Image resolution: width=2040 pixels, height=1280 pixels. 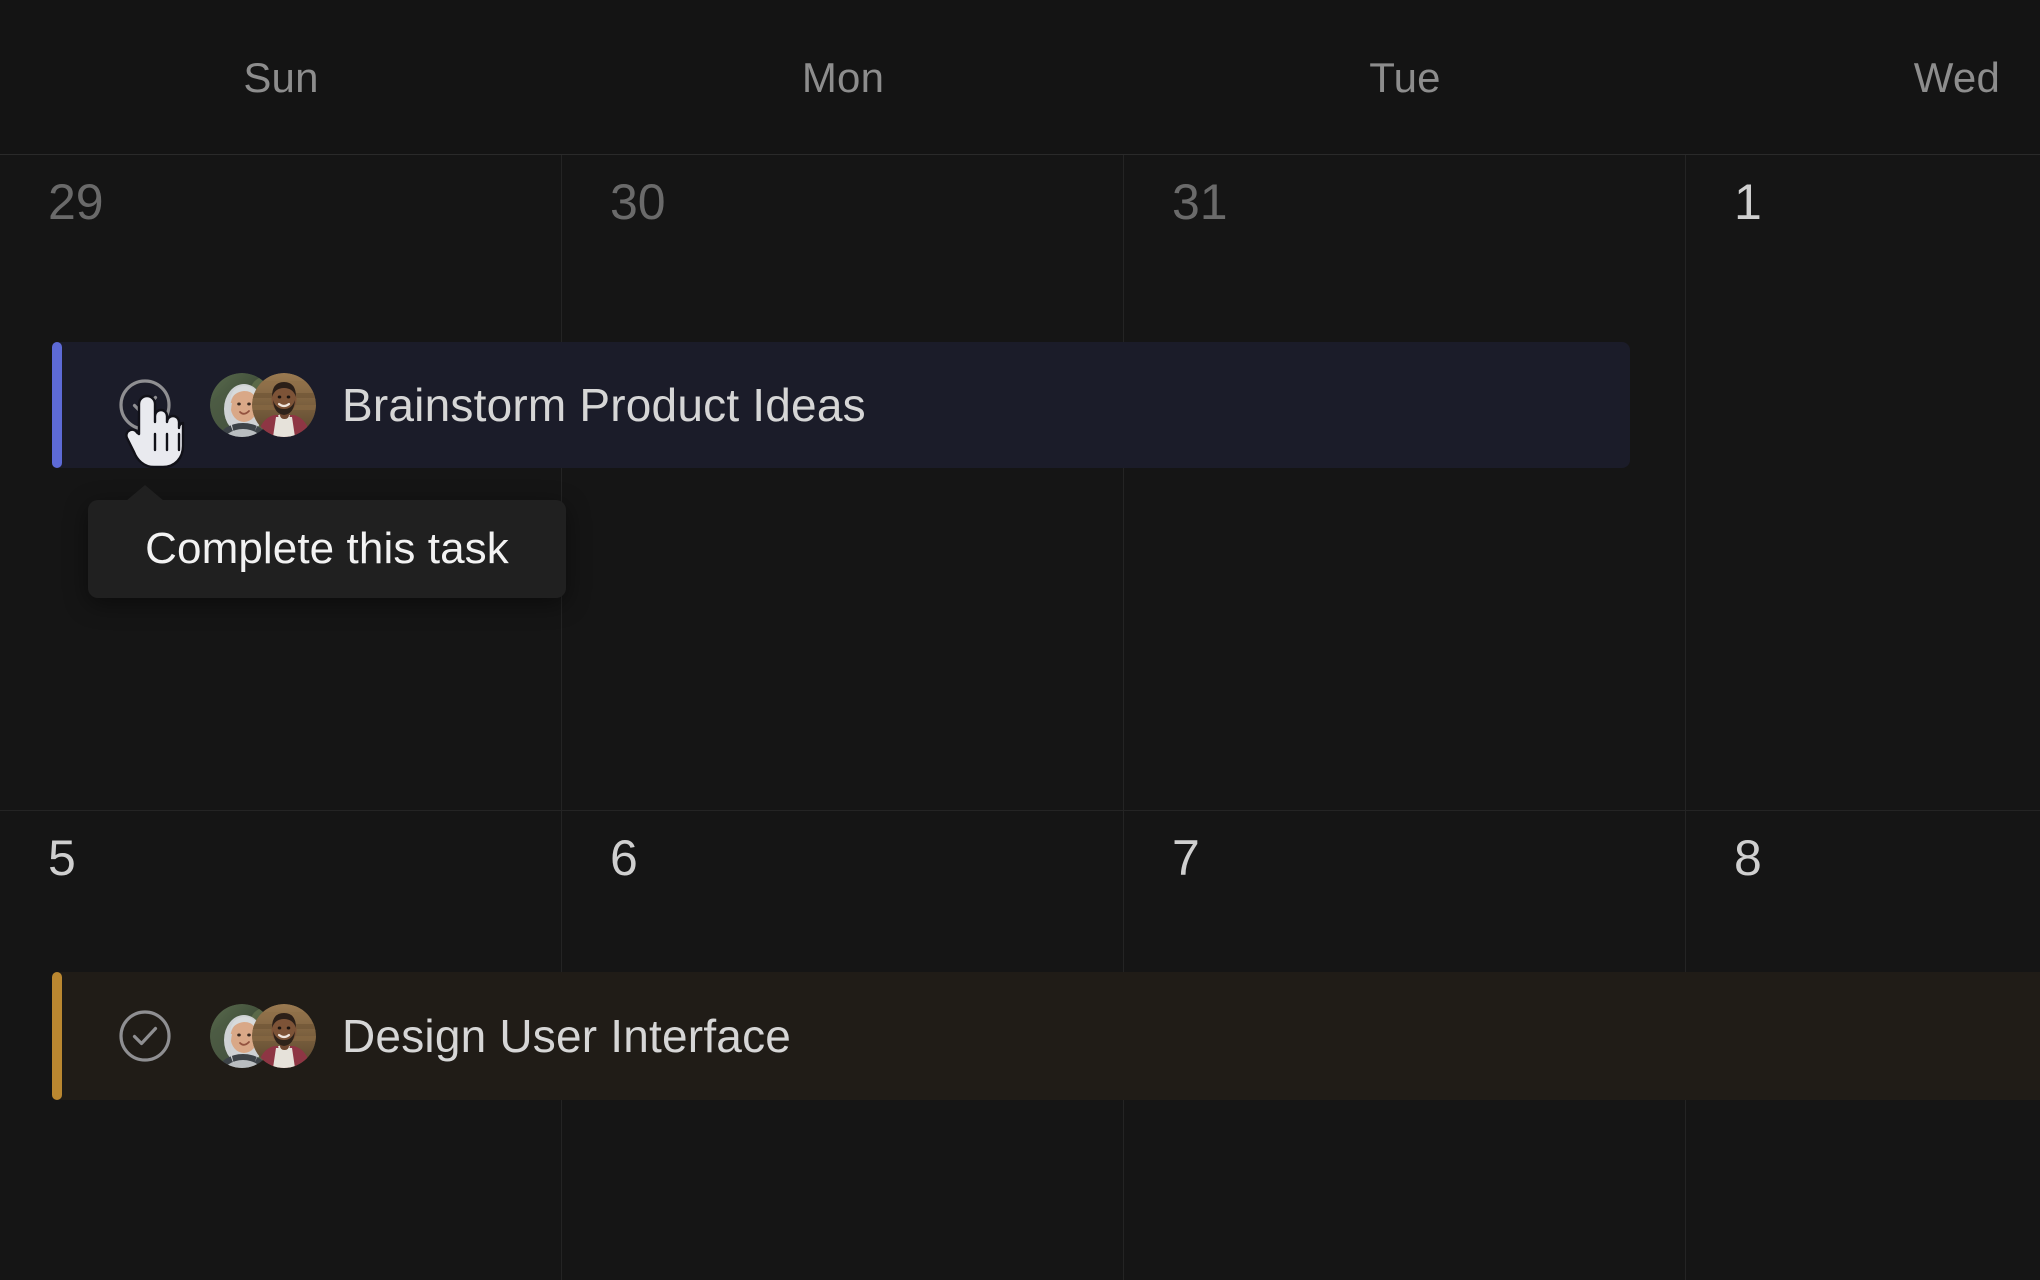 I want to click on weekday-header-tue: Tue, so click(x=1405, y=77).